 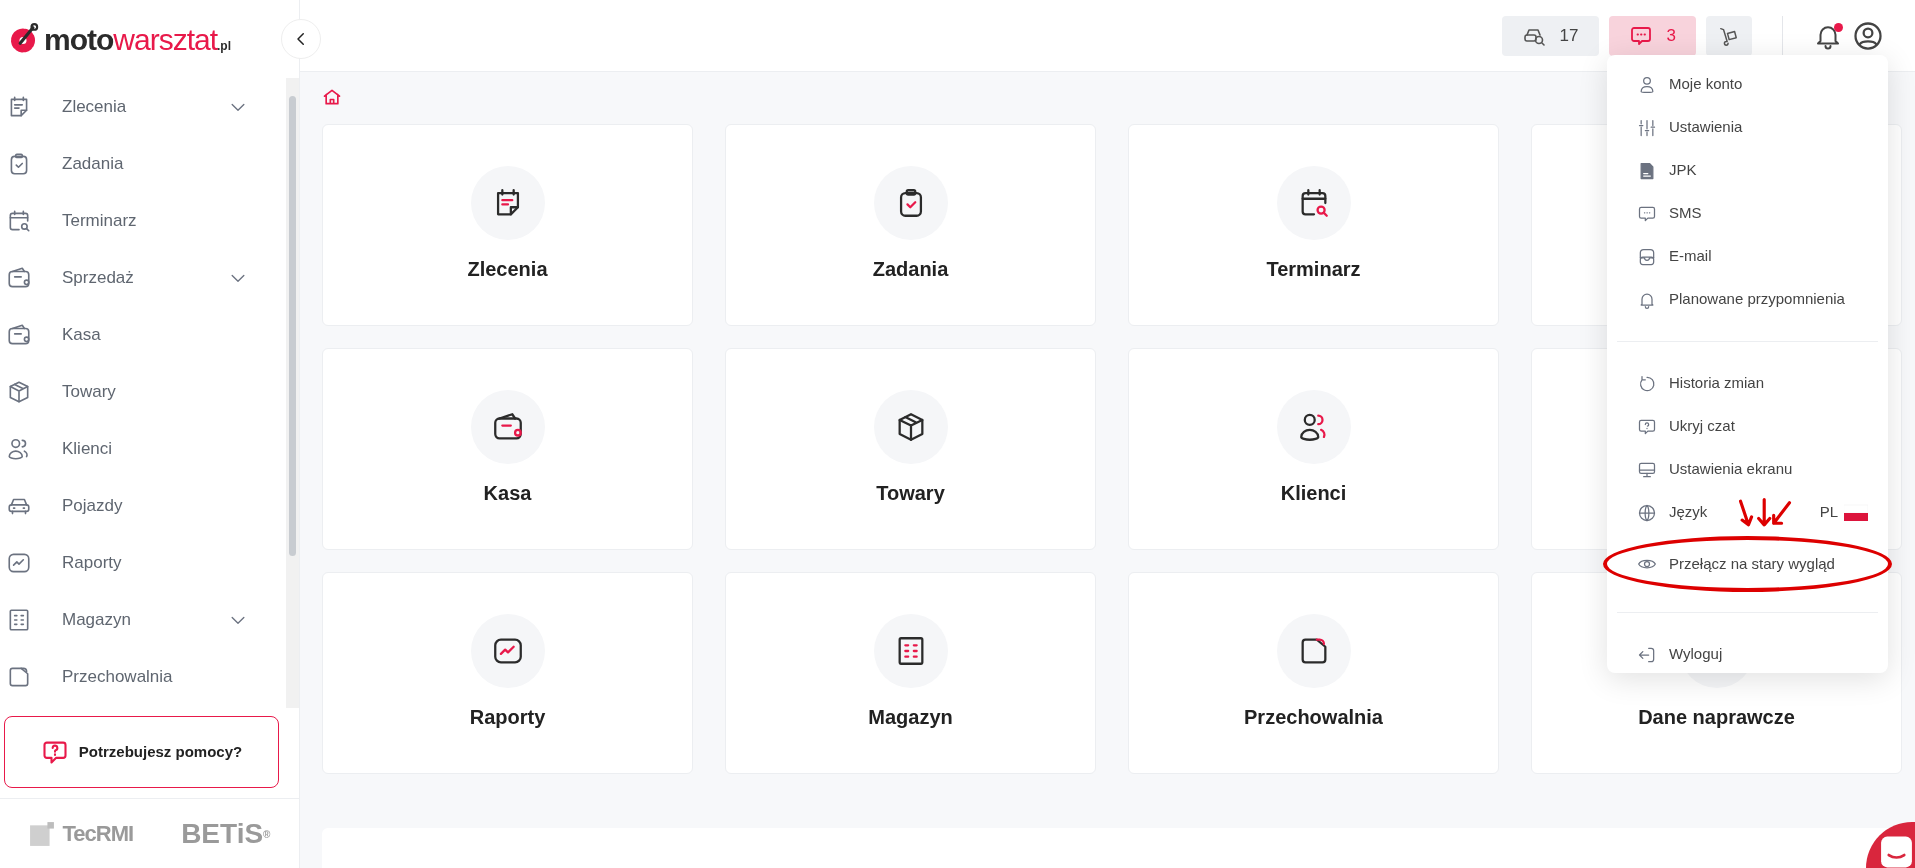 I want to click on sidebar-item: Przechowalnia, so click(x=143, y=676).